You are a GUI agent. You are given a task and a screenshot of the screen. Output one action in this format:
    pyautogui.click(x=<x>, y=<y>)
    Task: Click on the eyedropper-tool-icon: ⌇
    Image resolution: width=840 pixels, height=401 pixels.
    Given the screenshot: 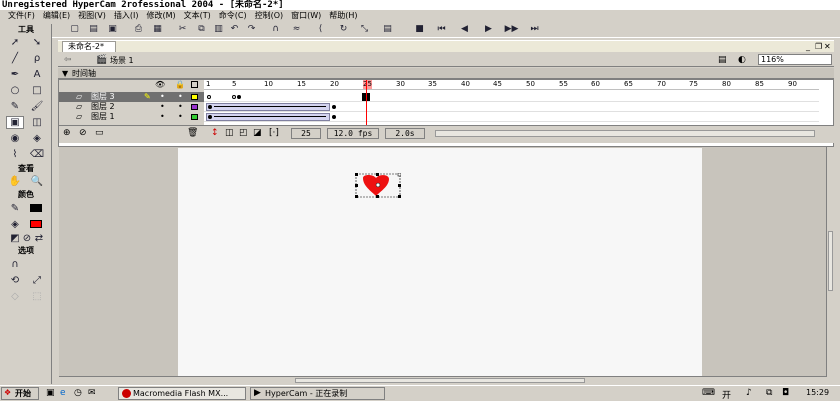 What is the action you would take?
    pyautogui.click(x=15, y=154)
    